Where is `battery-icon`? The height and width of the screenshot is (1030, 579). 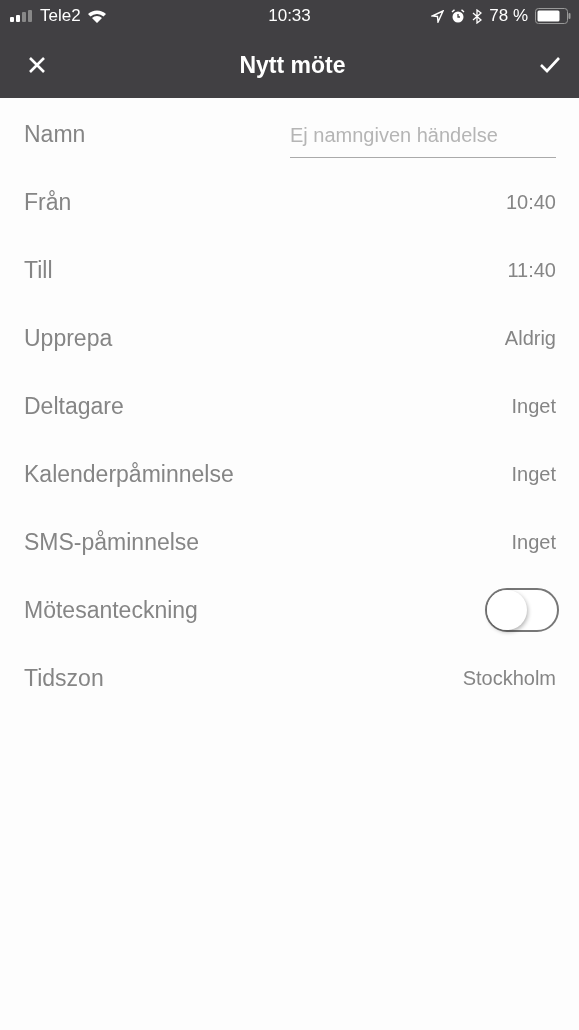
battery-icon is located at coordinates (553, 16).